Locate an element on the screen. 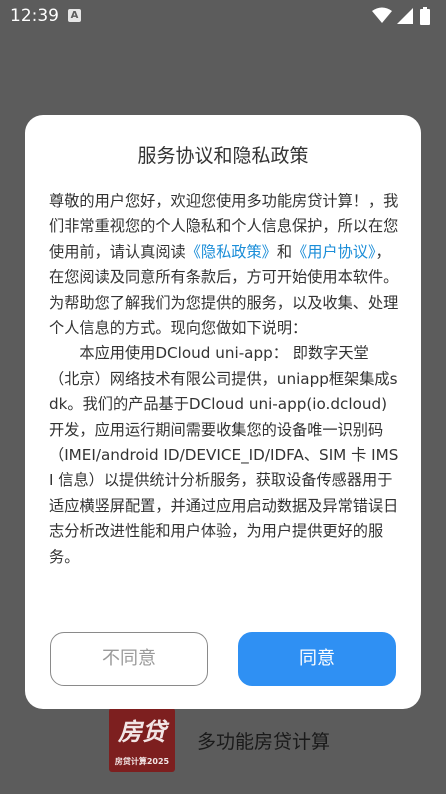 The width and height of the screenshot is (446, 794). status-icons is located at coordinates (402, 16).